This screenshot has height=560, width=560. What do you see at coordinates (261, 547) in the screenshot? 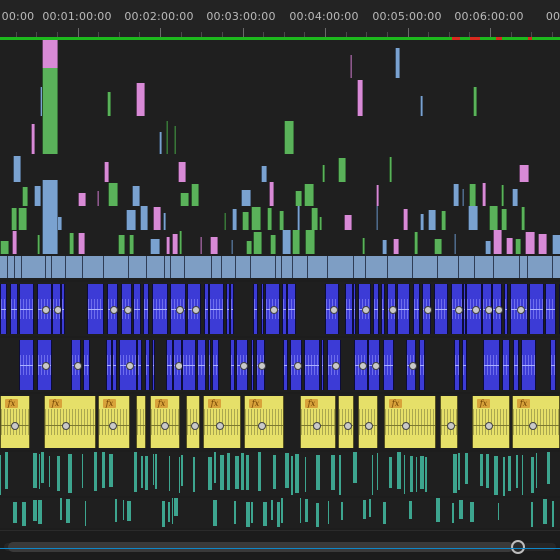
I see `scroll-thumb` at bounding box center [261, 547].